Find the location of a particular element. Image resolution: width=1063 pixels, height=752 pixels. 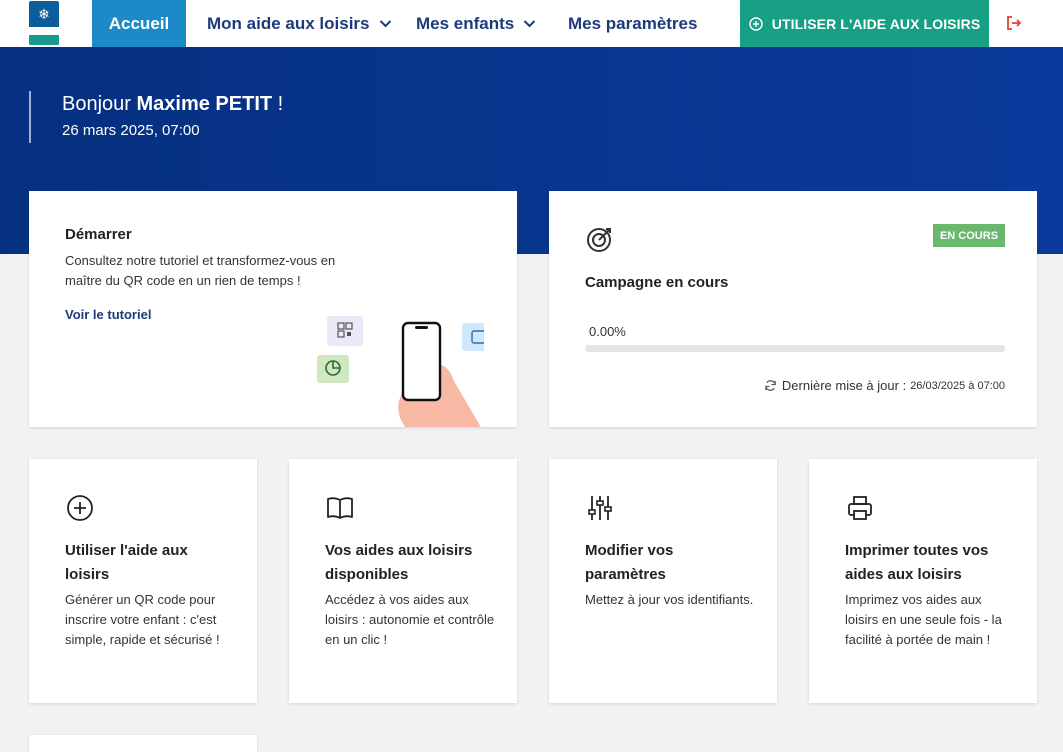

nav-item-aide-loisirs: Mon aide aux loisirs is located at coordinates (299, 23).